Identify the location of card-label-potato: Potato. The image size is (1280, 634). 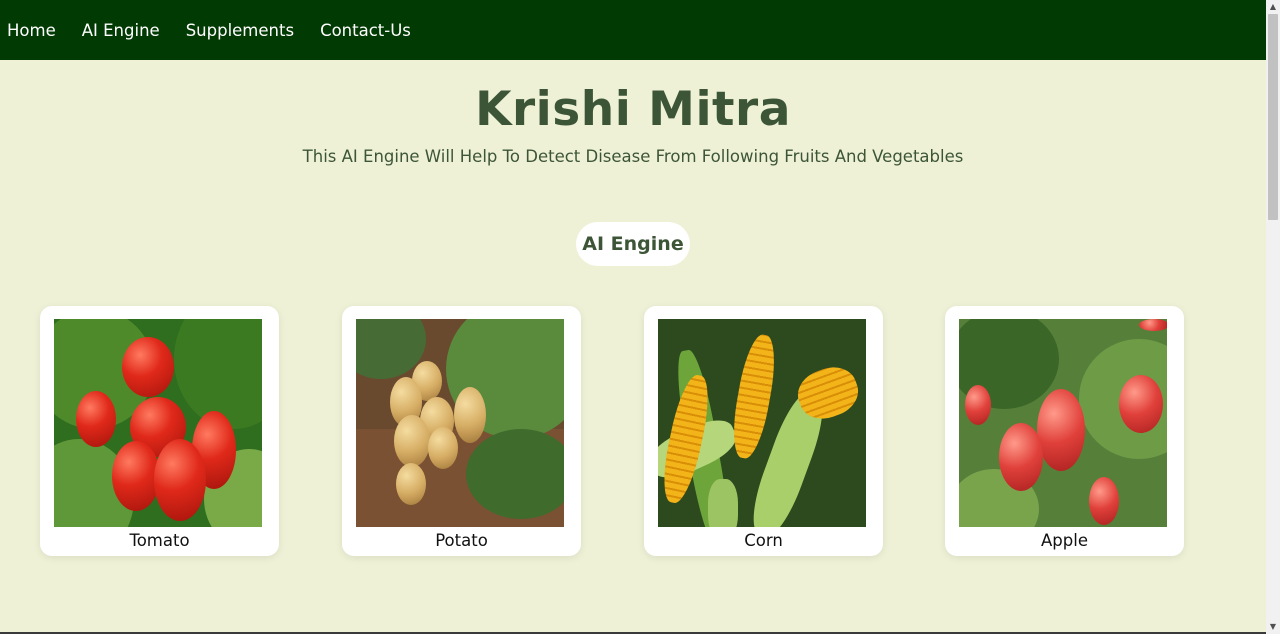
(461, 540).